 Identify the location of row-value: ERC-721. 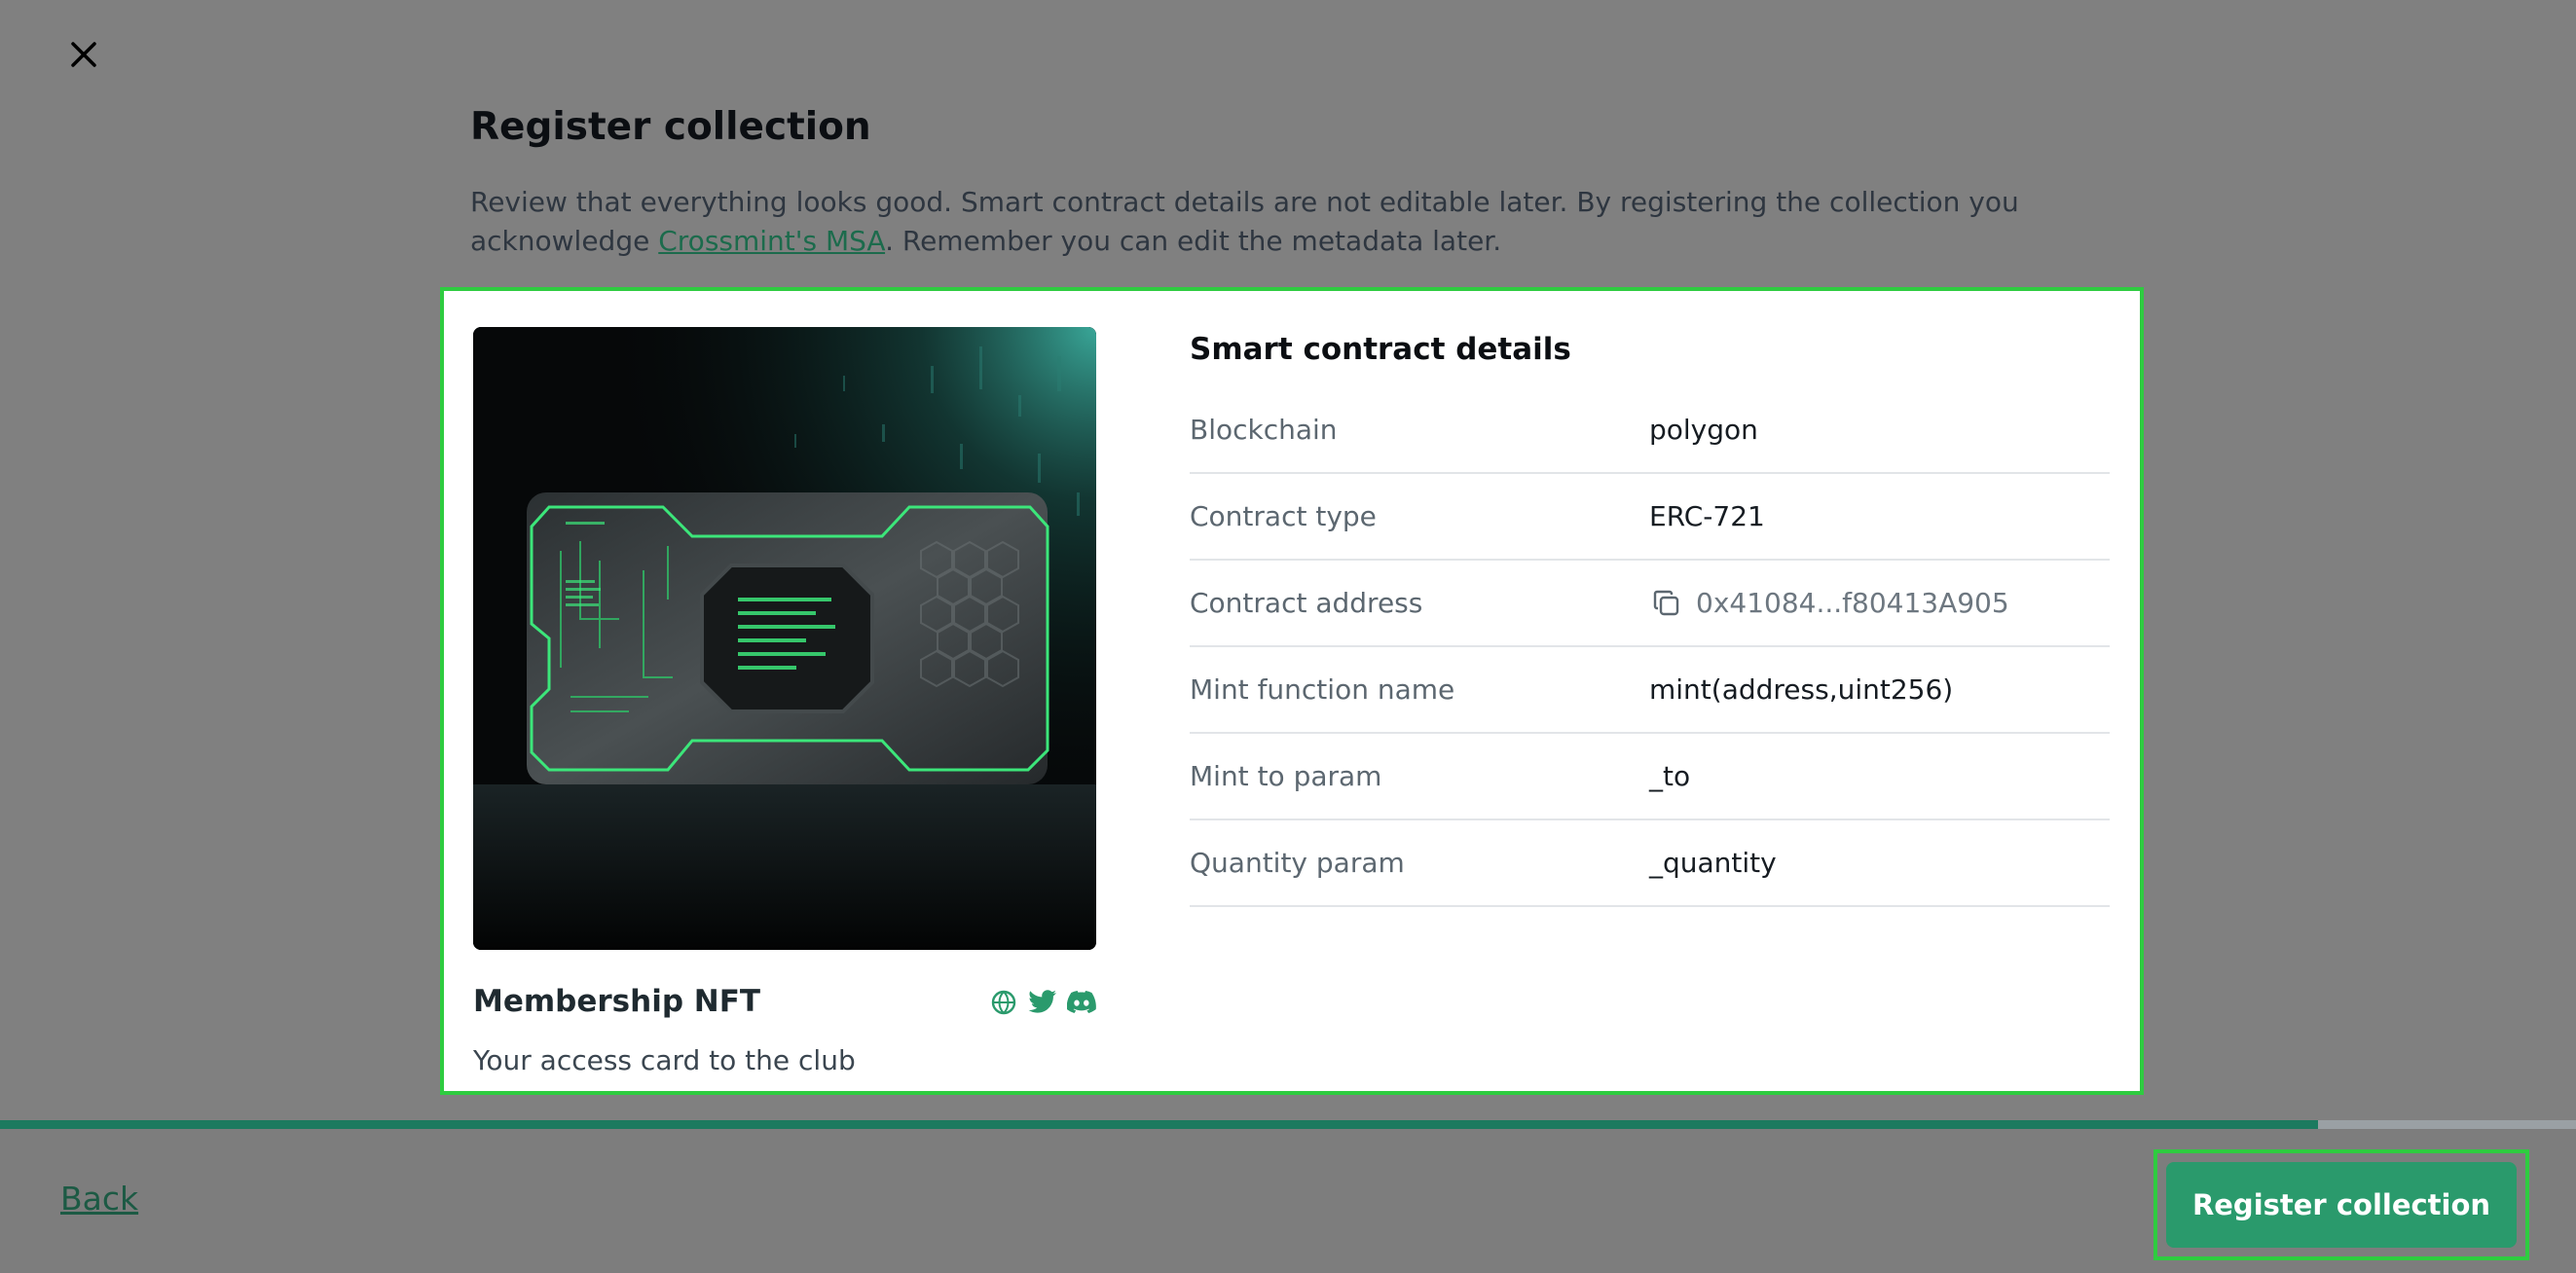
(1707, 516).